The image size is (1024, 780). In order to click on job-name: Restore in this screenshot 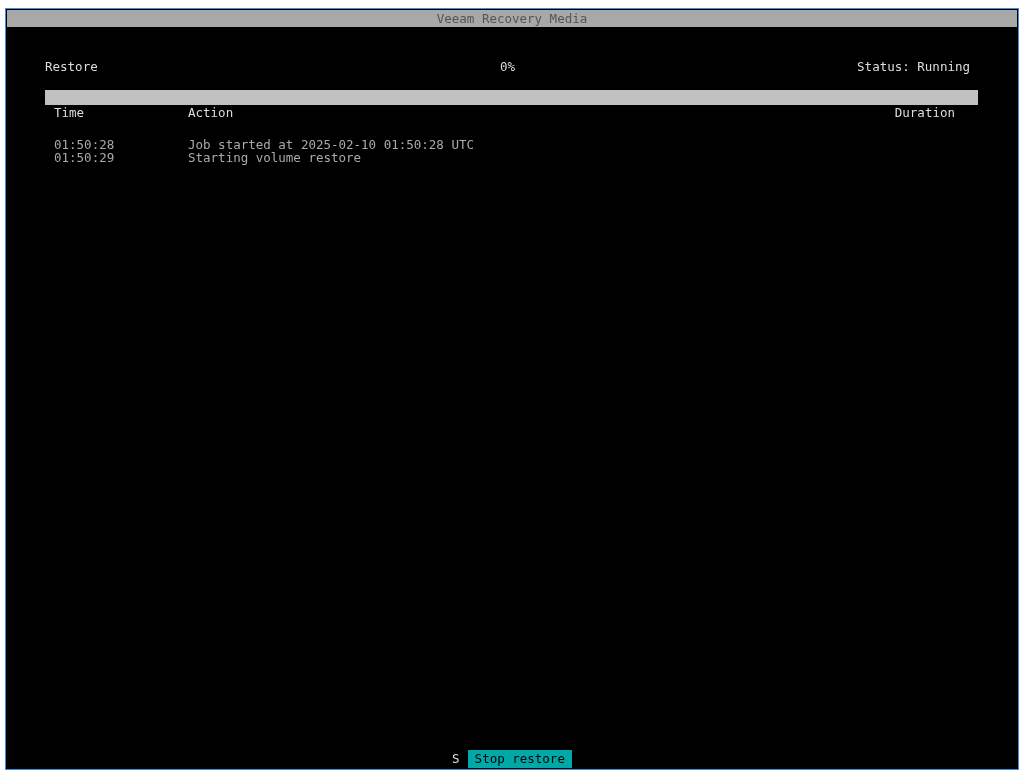, I will do `click(72, 67)`.